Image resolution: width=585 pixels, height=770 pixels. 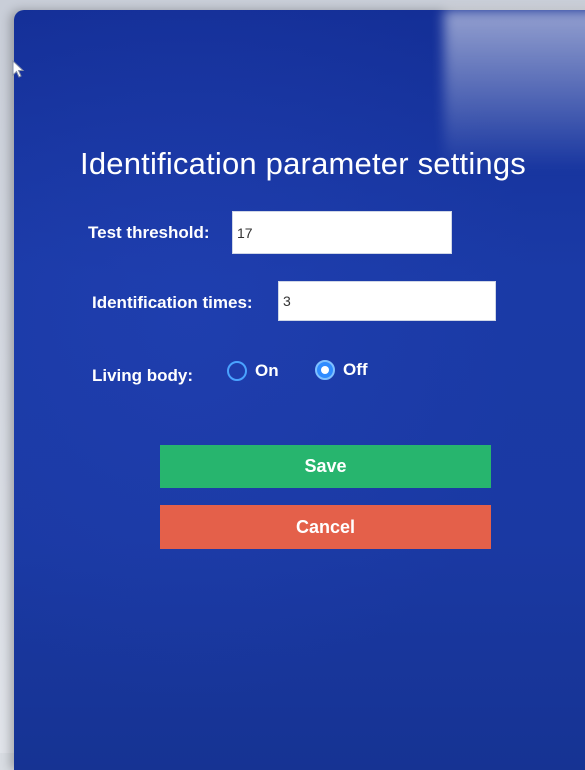 What do you see at coordinates (387, 301) in the screenshot?
I see `identification-times-input` at bounding box center [387, 301].